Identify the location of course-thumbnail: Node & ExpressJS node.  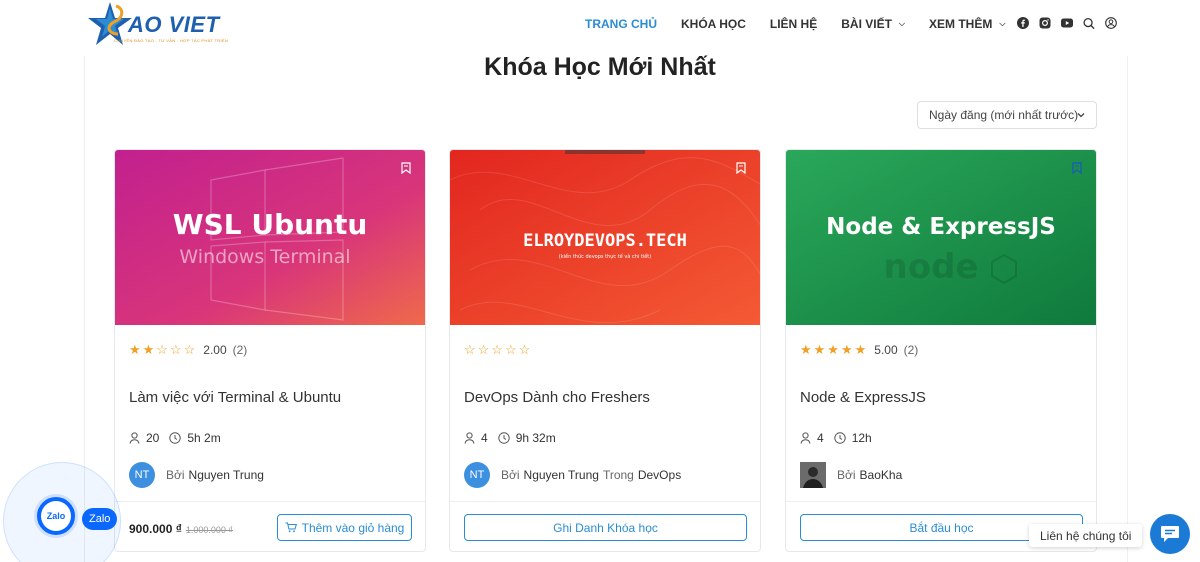
(941, 237).